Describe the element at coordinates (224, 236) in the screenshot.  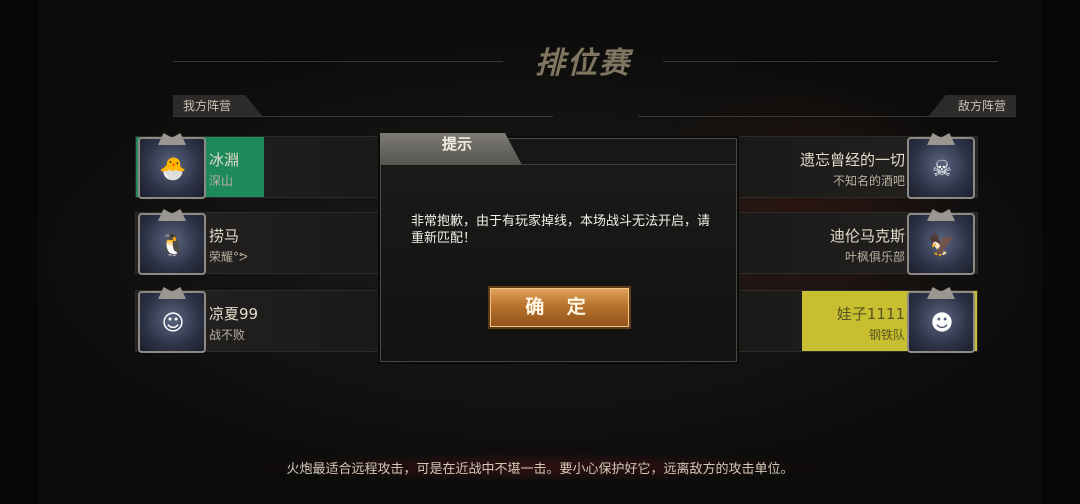
I see `player-name: 捞马` at that location.